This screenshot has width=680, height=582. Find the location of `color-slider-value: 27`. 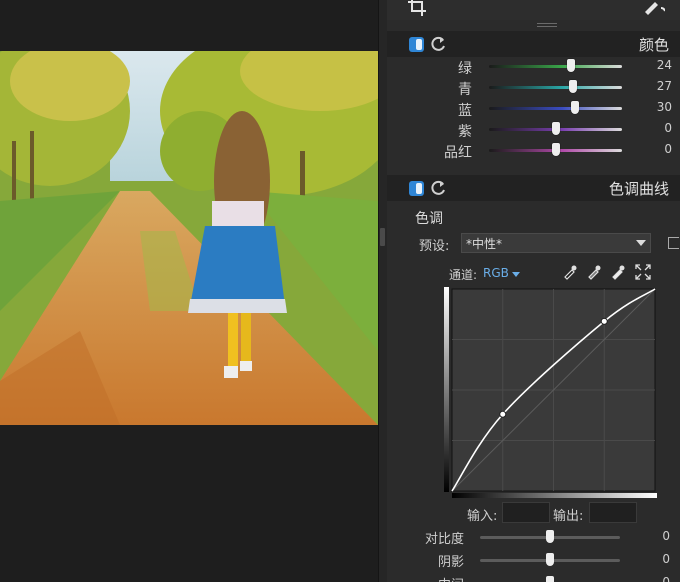

color-slider-value: 27 is located at coordinates (664, 86).